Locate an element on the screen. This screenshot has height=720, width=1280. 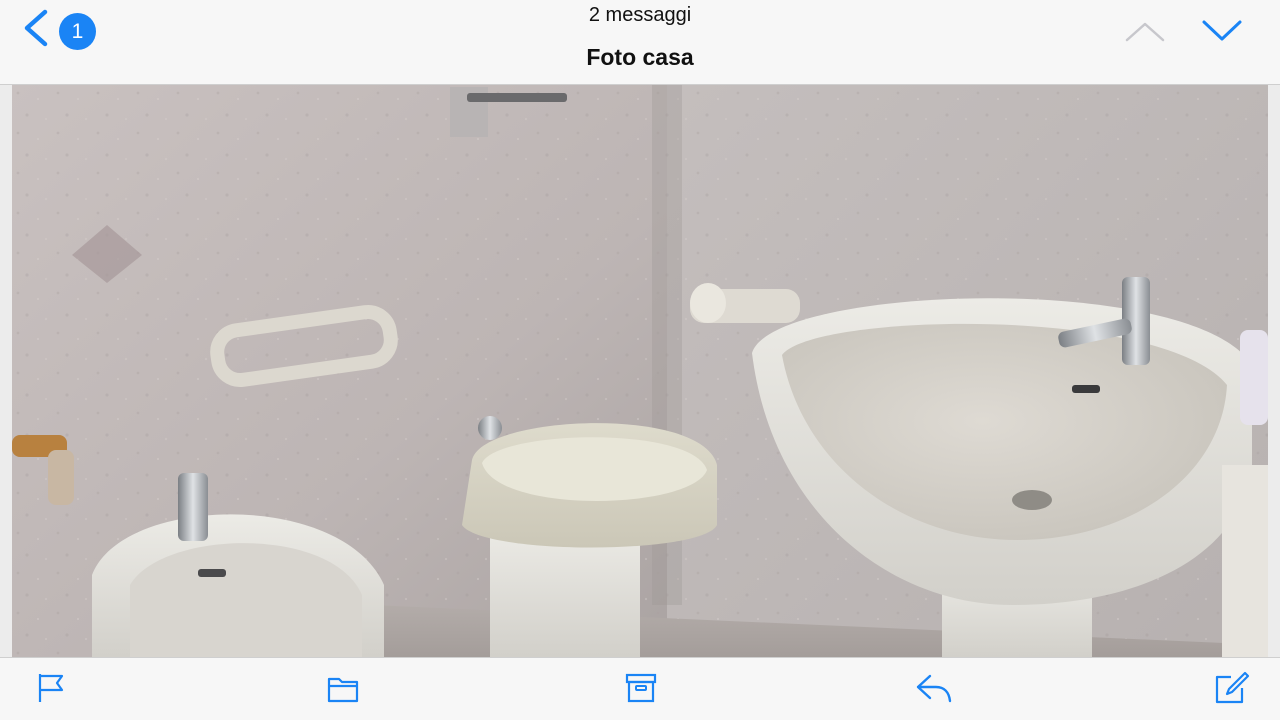
archive-button is located at coordinates (641, 688).